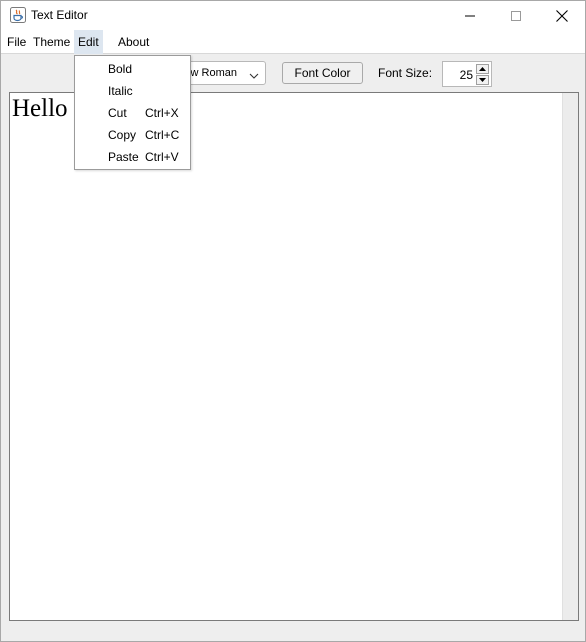 This screenshot has width=586, height=642. What do you see at coordinates (322, 73) in the screenshot?
I see `font-color-button: Font Color` at bounding box center [322, 73].